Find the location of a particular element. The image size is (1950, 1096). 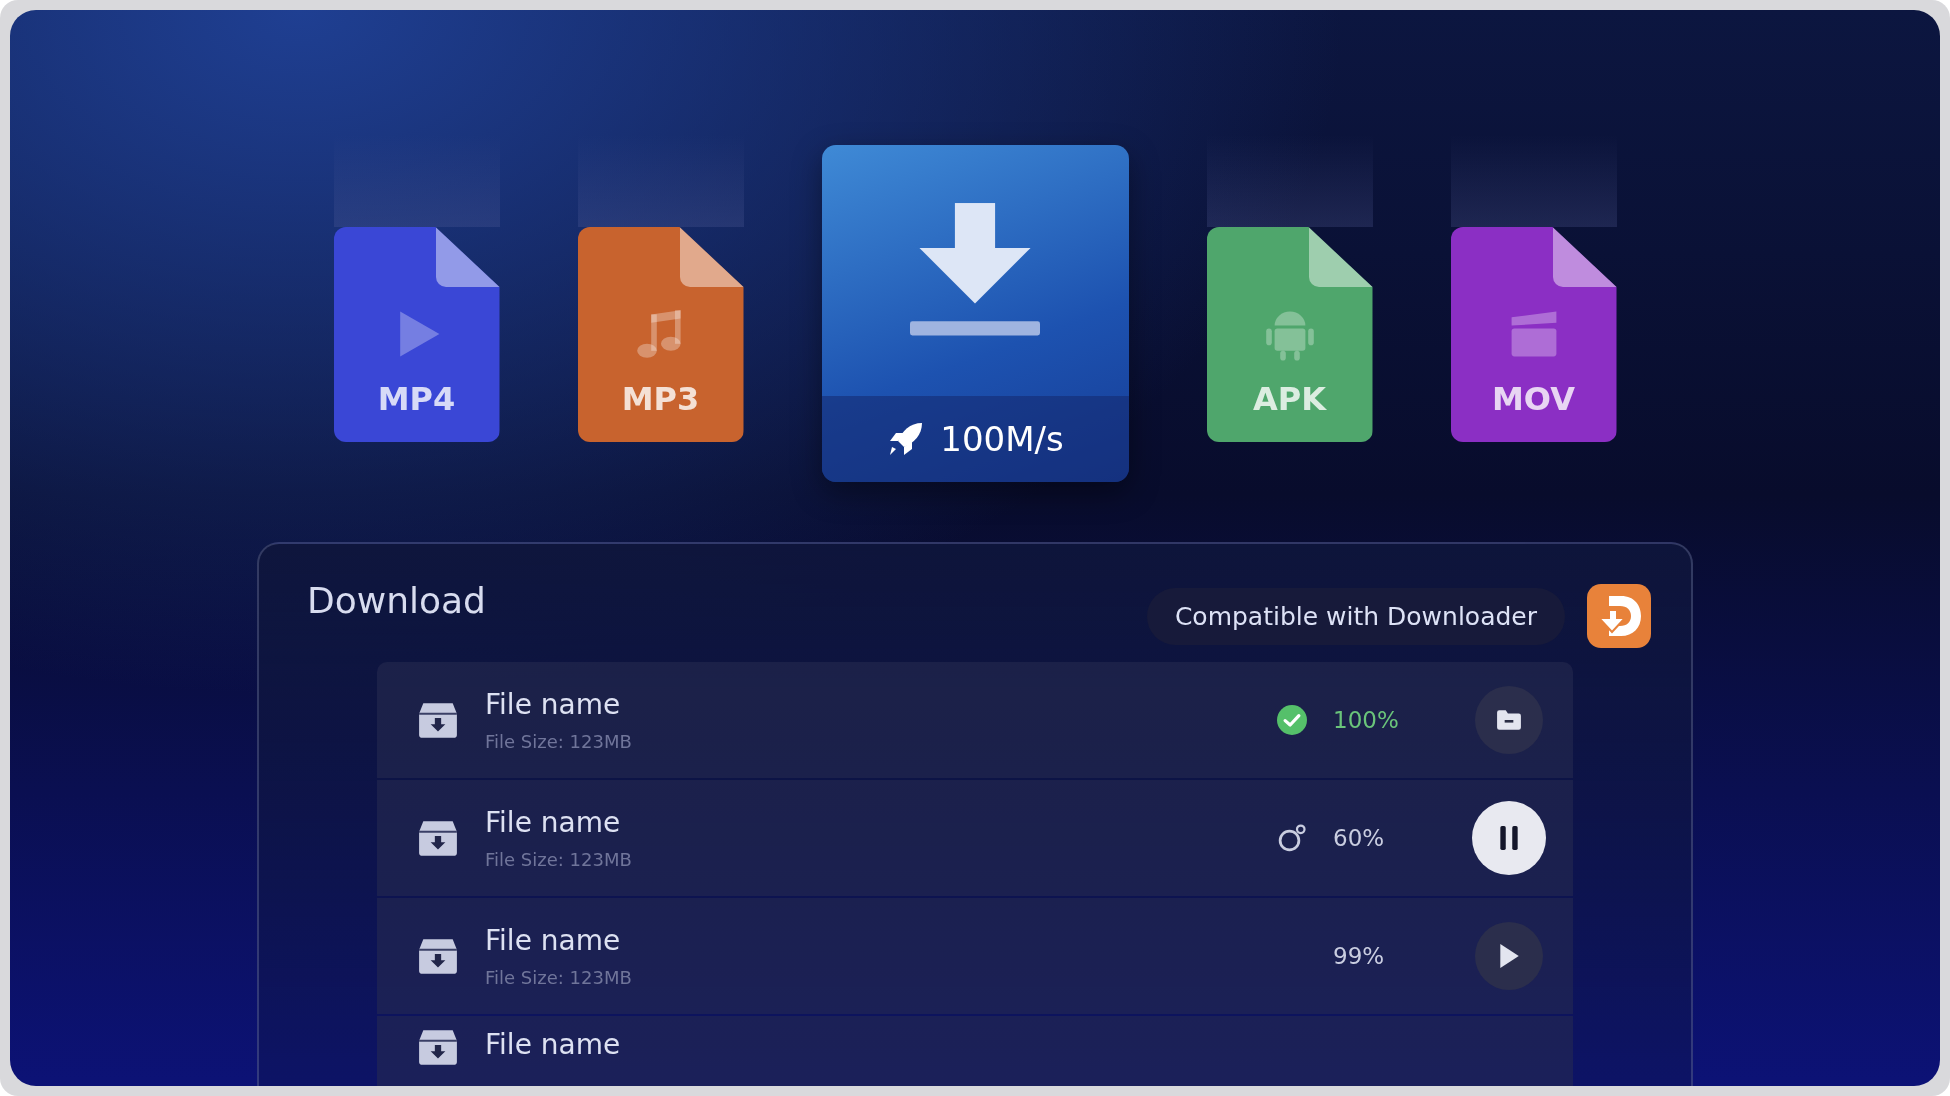

download-row: File name File Size: 123MB 100% is located at coordinates (975, 720).